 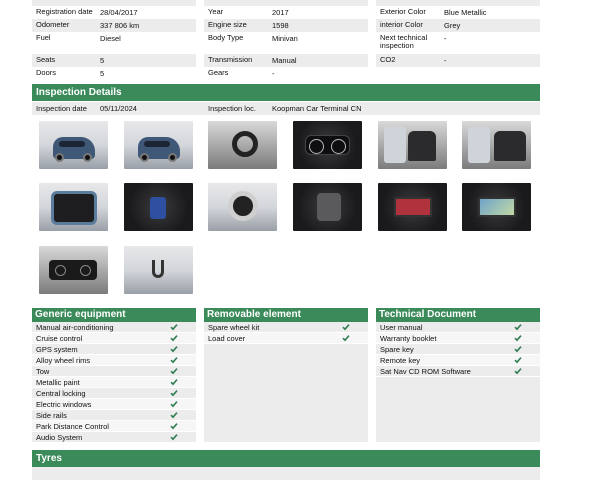 I want to click on equipment-item: Alloy wheel rims, so click(x=114, y=360).